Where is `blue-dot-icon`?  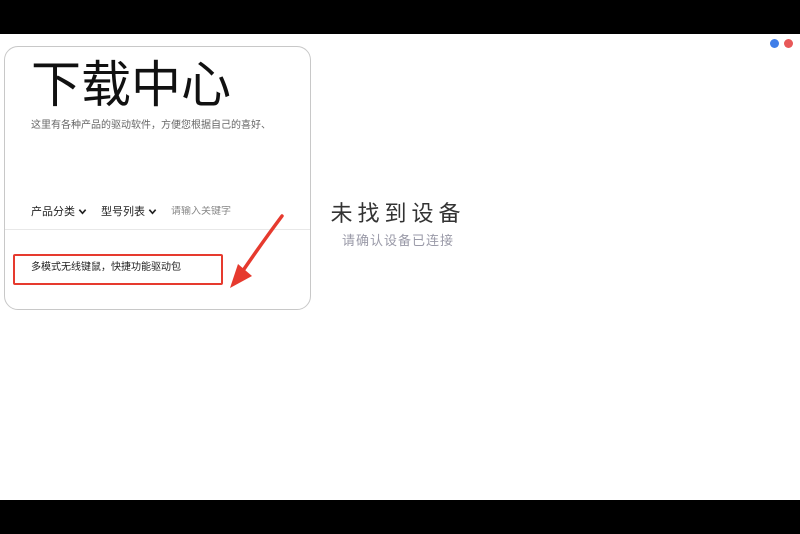
blue-dot-icon is located at coordinates (774, 43).